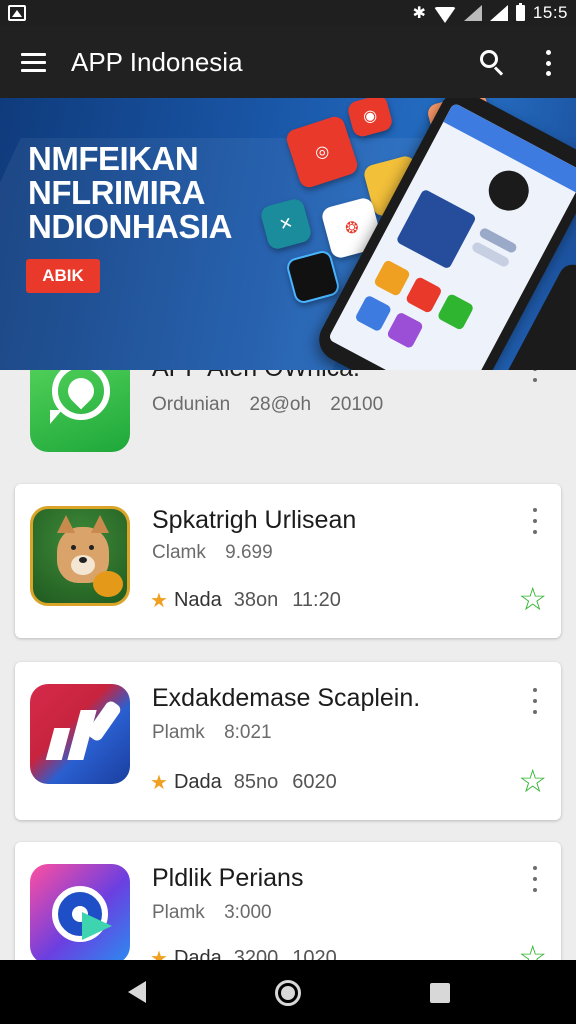 The width and height of the screenshot is (576, 1024). What do you see at coordinates (219, 733) in the screenshot?
I see `app-meta: Plamk 8:021` at bounding box center [219, 733].